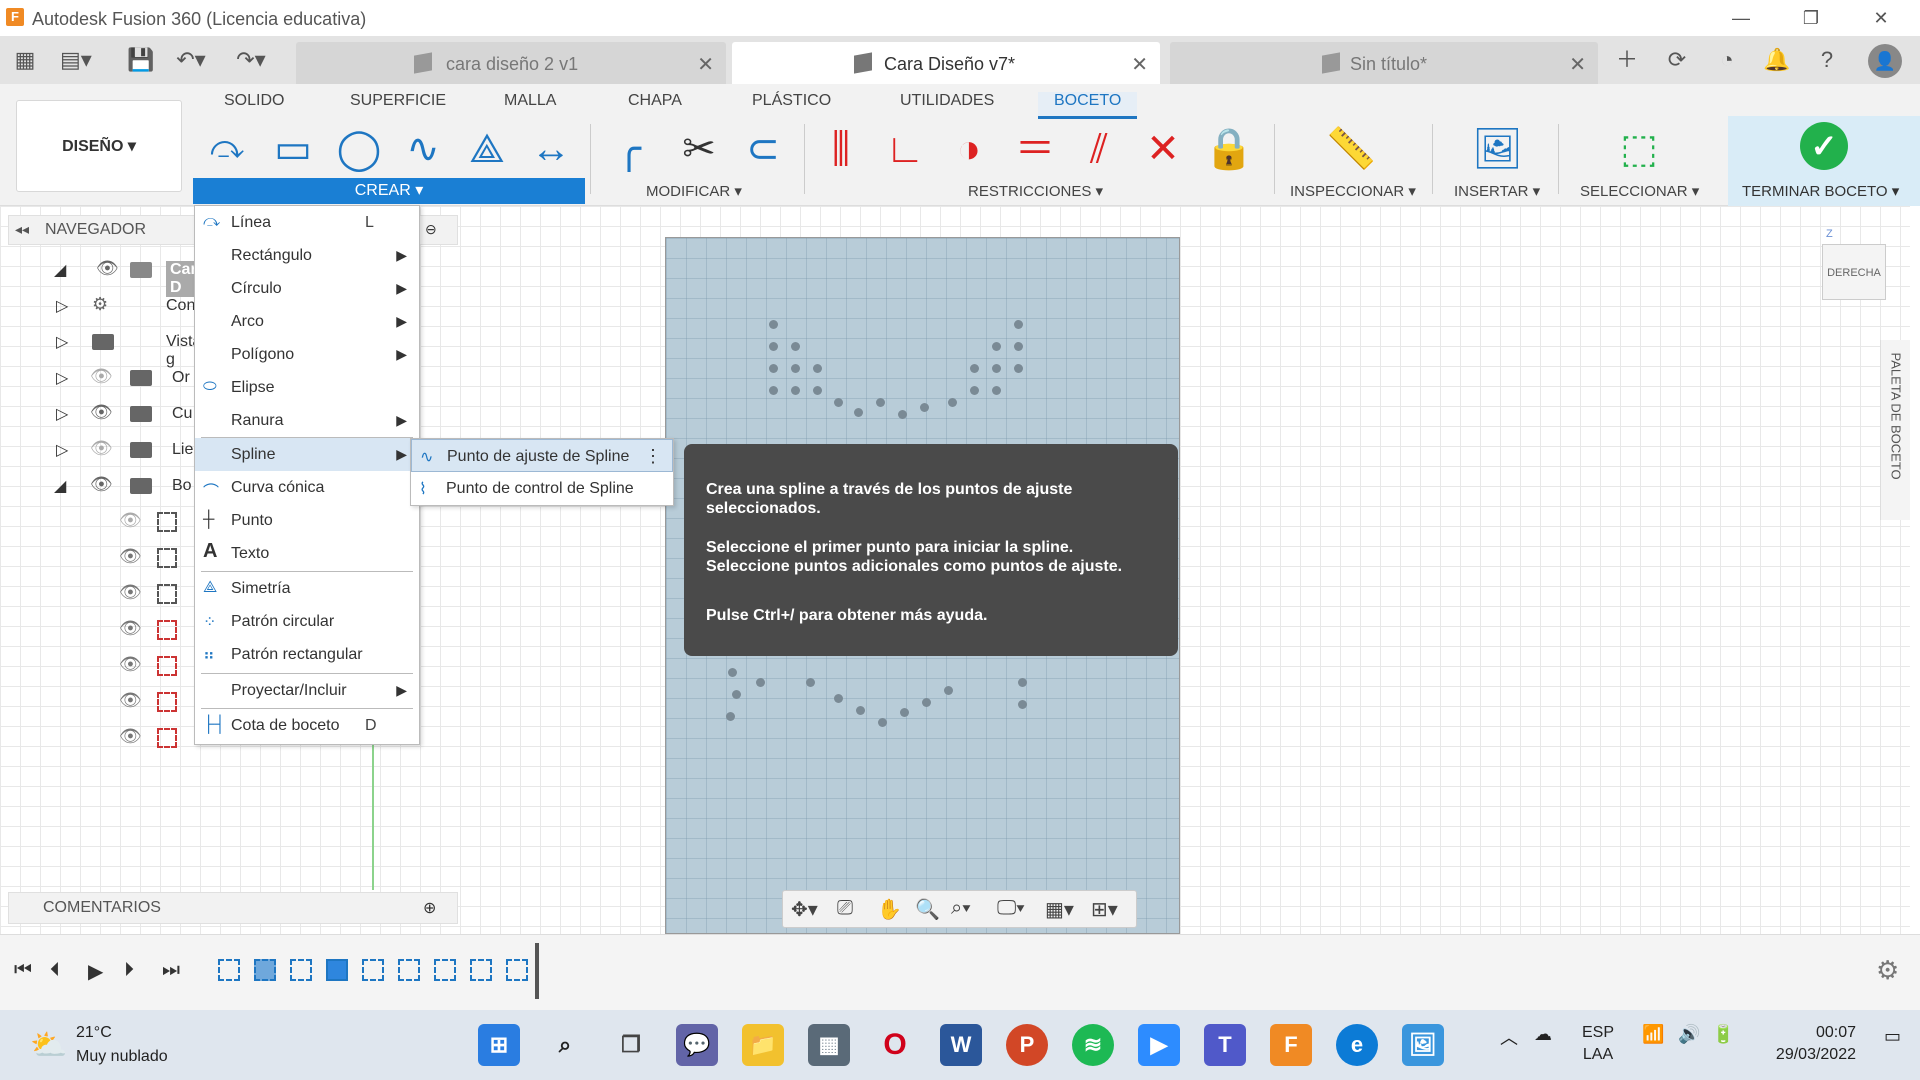 This screenshot has height=1080, width=1920. What do you see at coordinates (1639, 149) in the screenshot?
I see `select-window-icon: ⬚` at bounding box center [1639, 149].